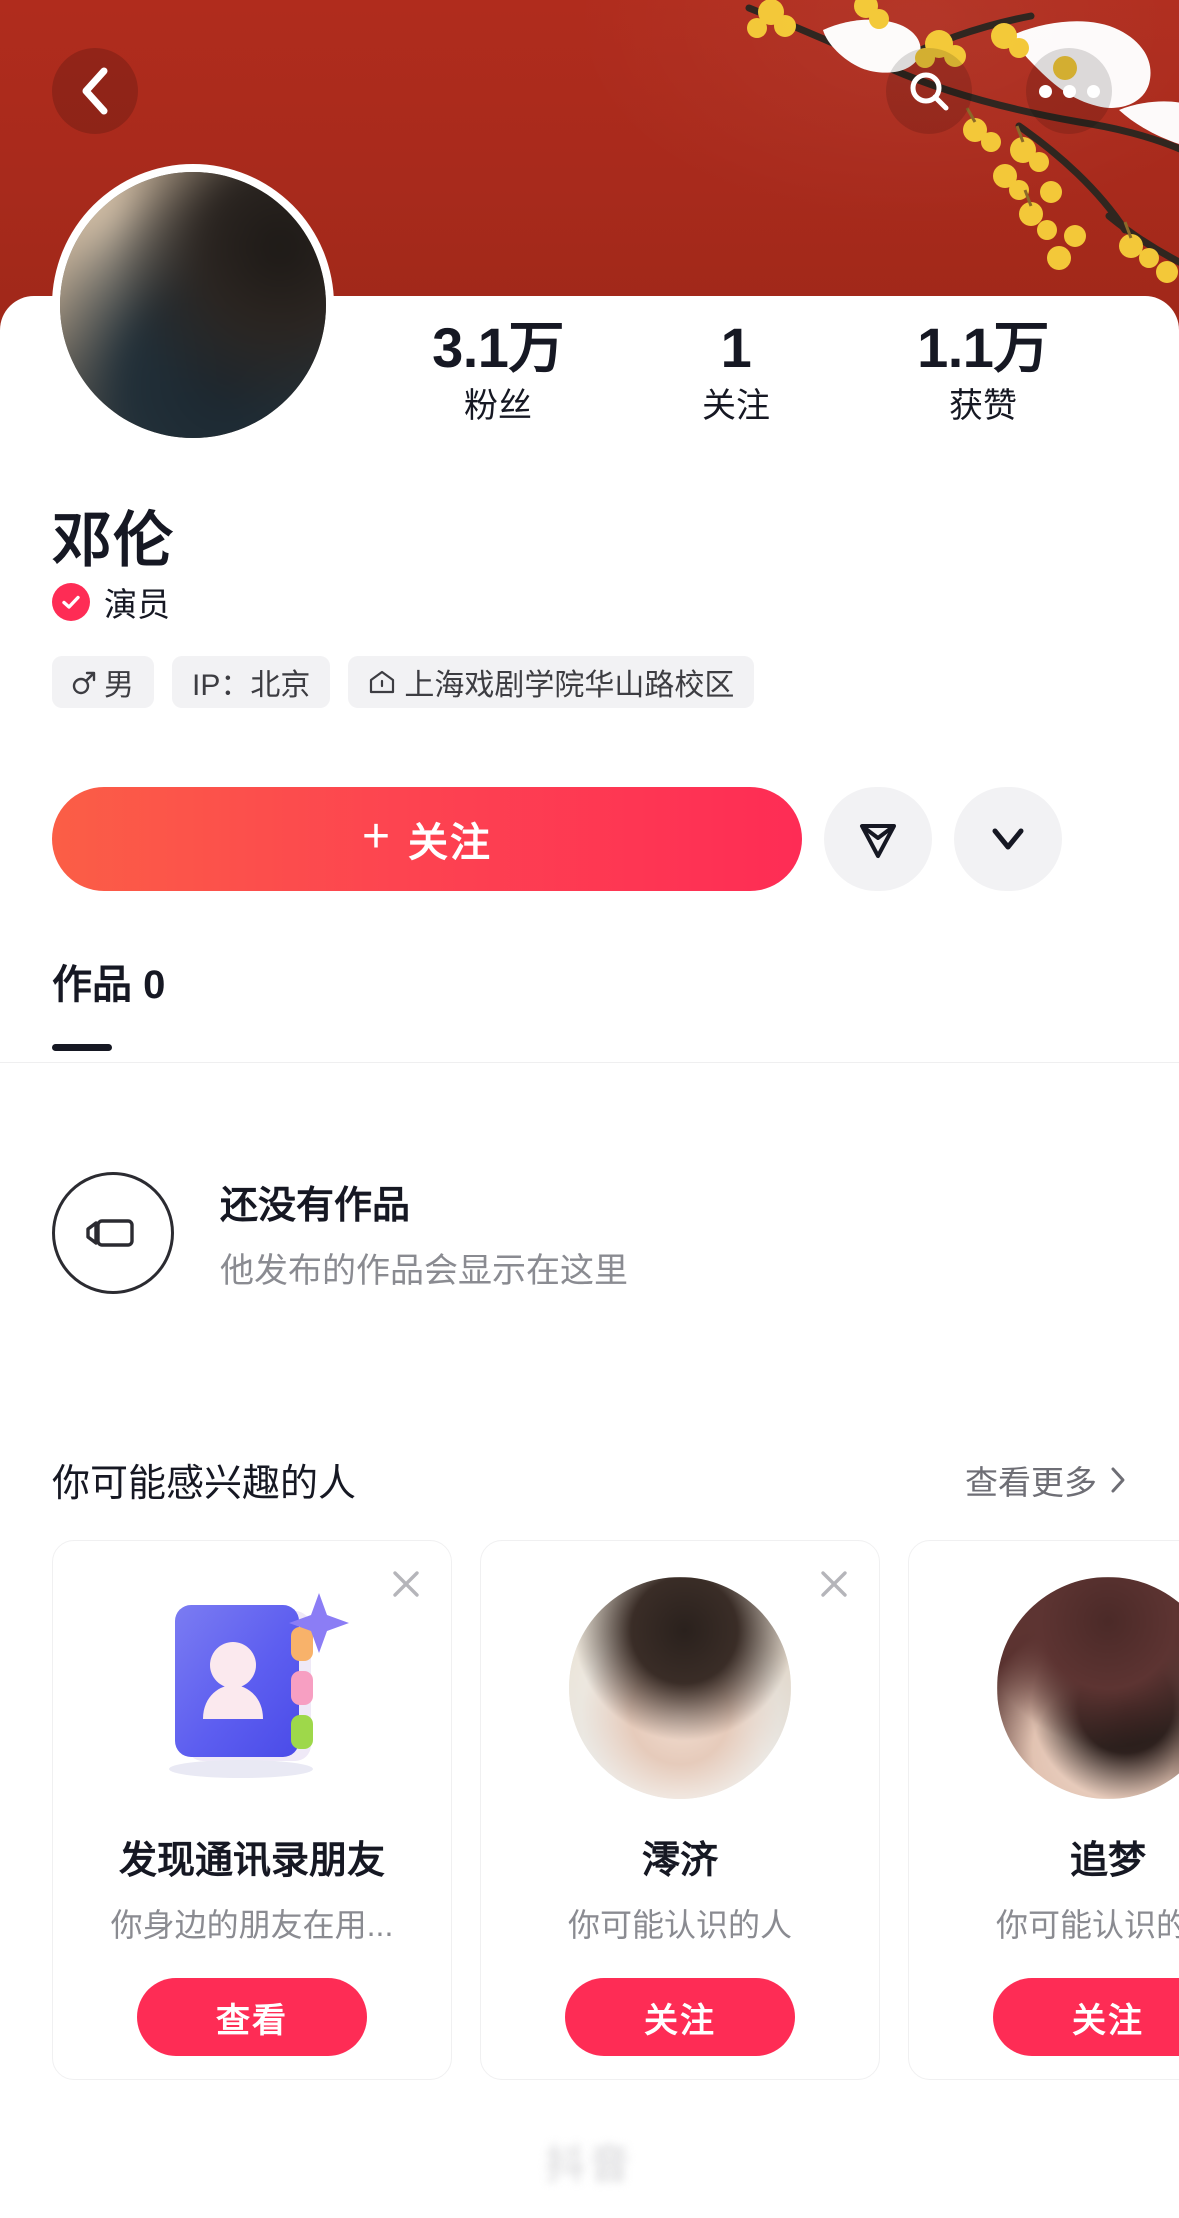  I want to click on tag-label: 男, so click(119, 685).